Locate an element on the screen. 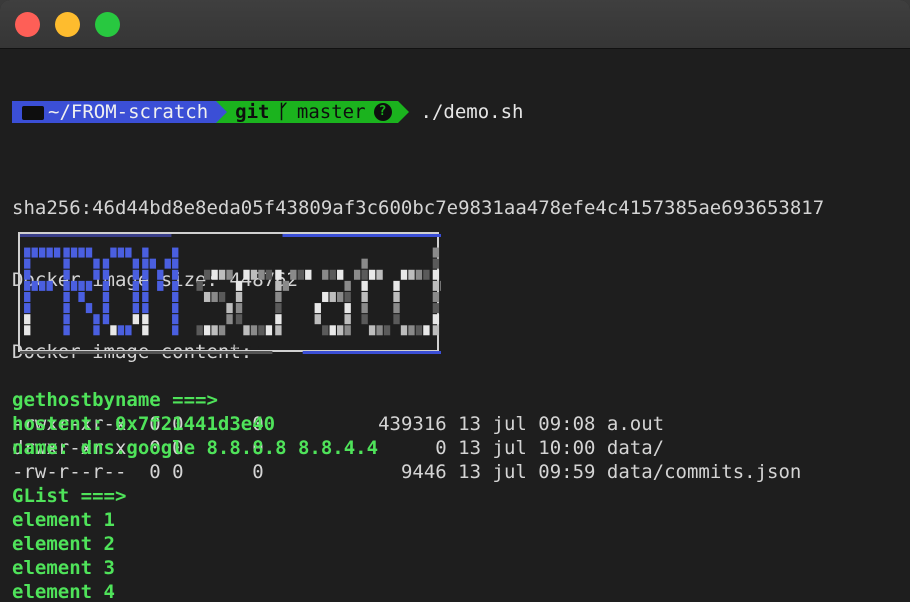  prompt-directory: ~/FROM-scratch is located at coordinates (128, 112).